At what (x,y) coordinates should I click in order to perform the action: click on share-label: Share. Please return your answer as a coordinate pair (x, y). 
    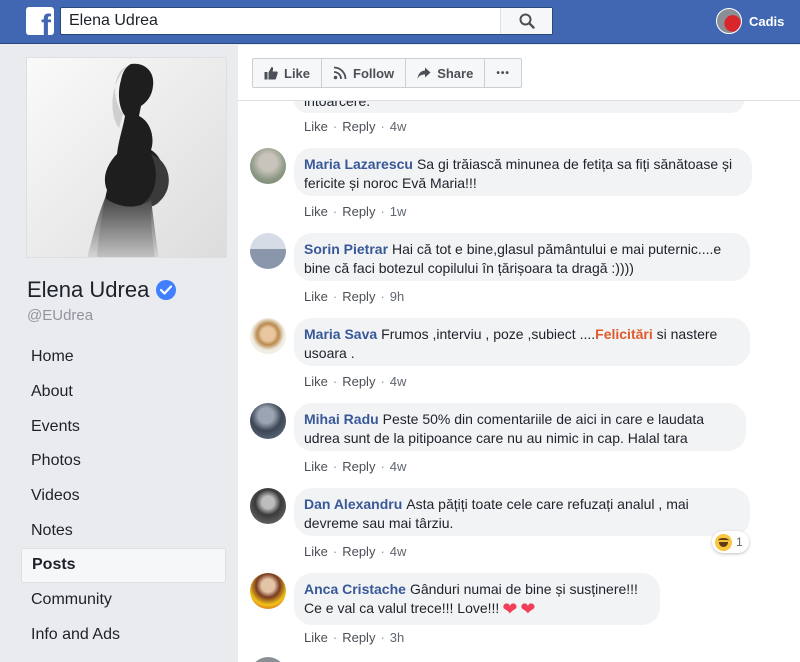
    Looking at the image, I should click on (455, 73).